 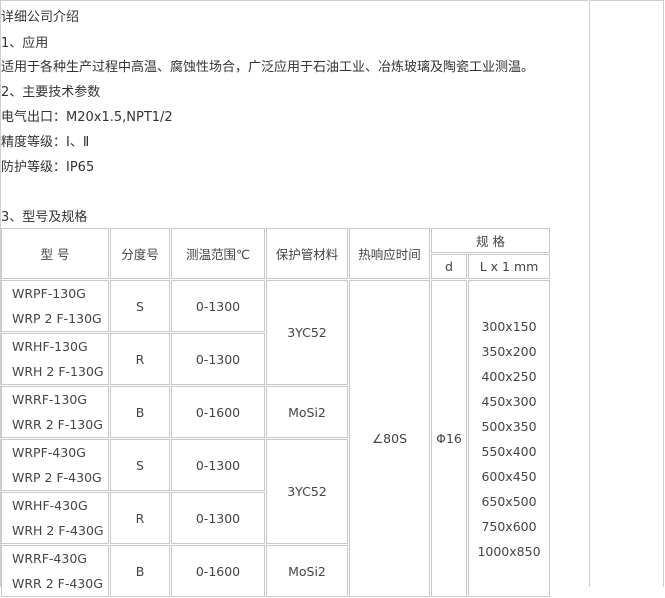 I want to click on length-item: 550x400, so click(x=509, y=451).